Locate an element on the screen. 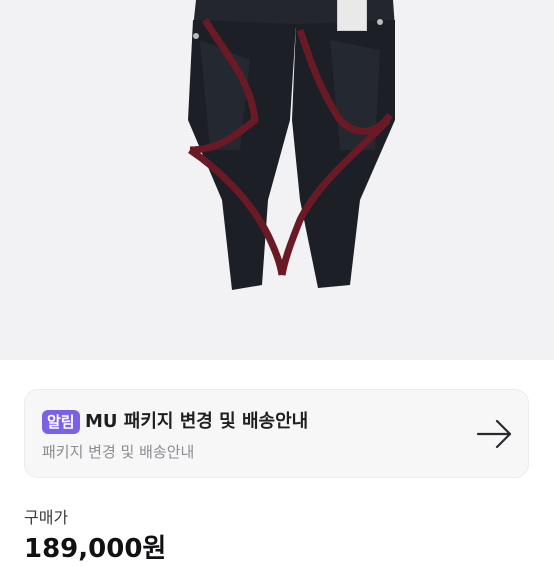 This screenshot has width=554, height=566. price-value: 189,000원 is located at coordinates (95, 549).